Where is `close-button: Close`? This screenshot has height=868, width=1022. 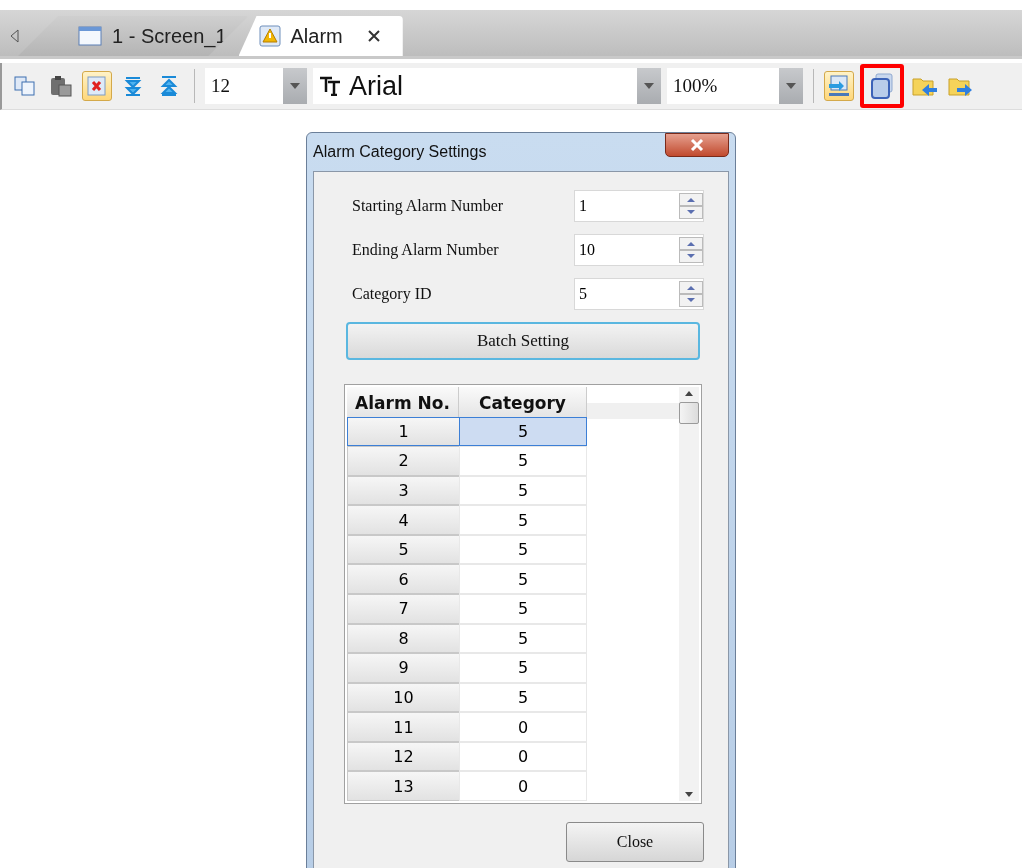 close-button: Close is located at coordinates (635, 842).